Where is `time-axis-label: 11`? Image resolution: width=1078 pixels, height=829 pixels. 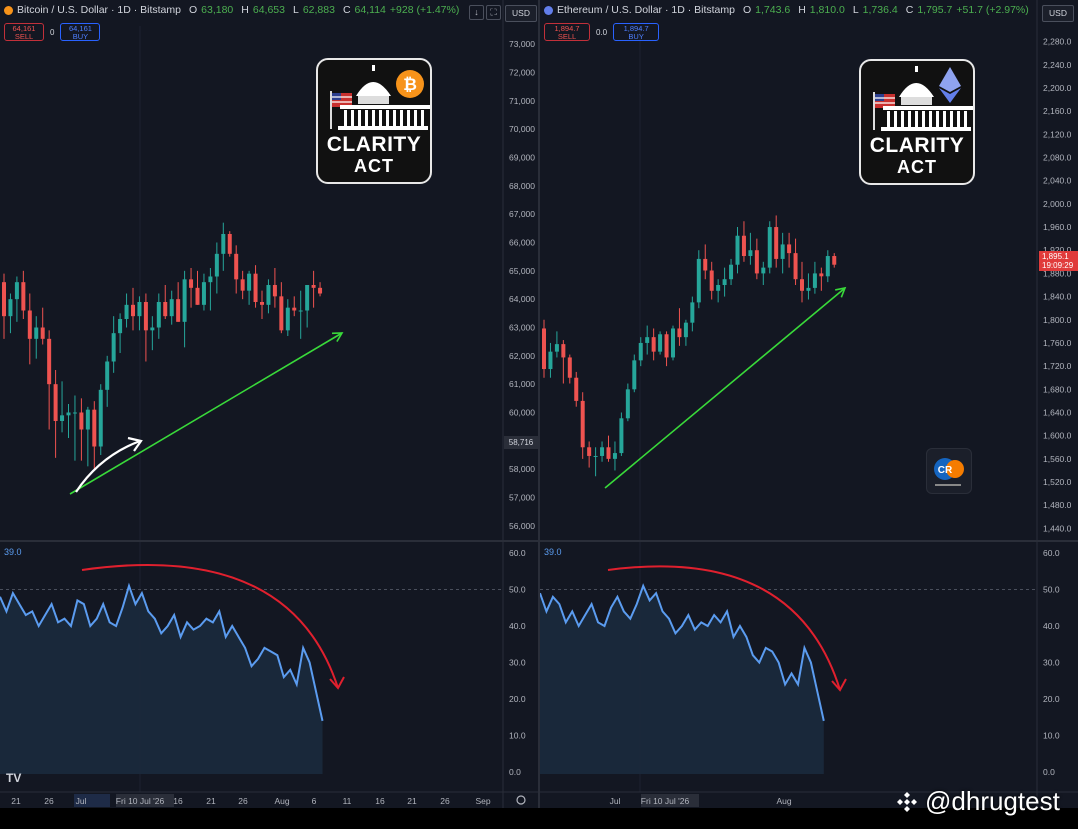 time-axis-label: 11 is located at coordinates (347, 801).